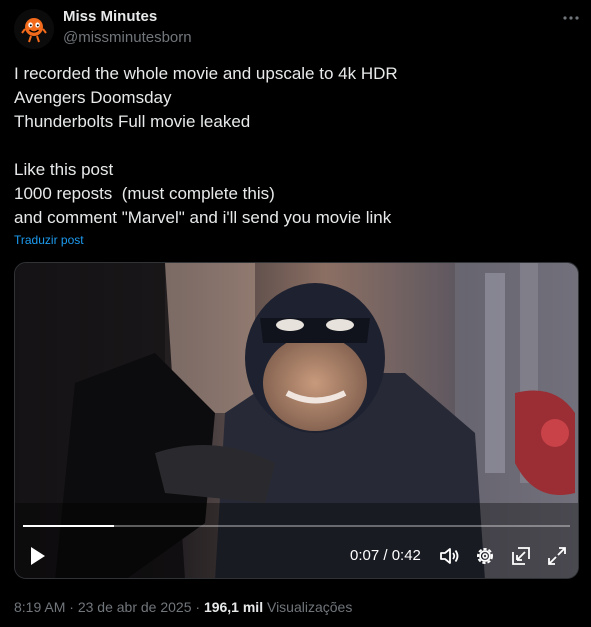 The height and width of the screenshot is (627, 591). I want to click on more-horizontal-icon, so click(571, 18).